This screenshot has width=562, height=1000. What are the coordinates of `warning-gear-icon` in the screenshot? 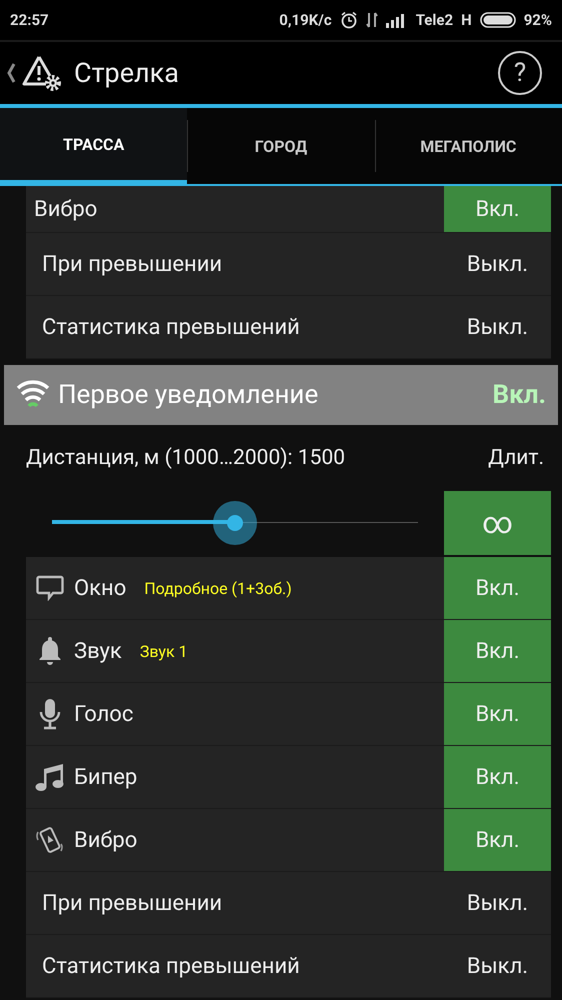 It's located at (42, 73).